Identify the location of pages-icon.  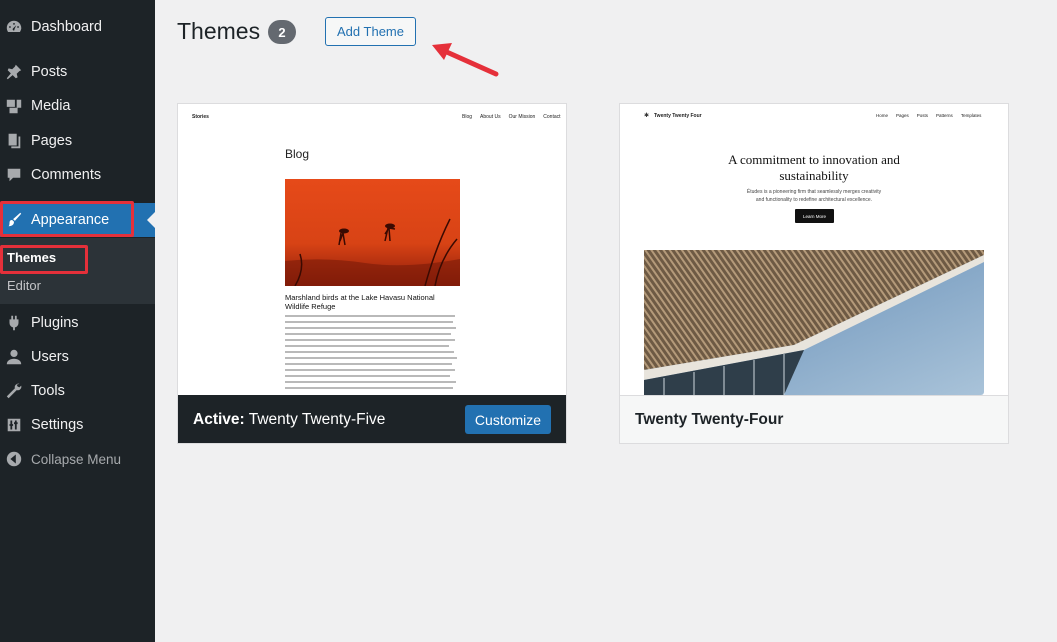
(14, 141).